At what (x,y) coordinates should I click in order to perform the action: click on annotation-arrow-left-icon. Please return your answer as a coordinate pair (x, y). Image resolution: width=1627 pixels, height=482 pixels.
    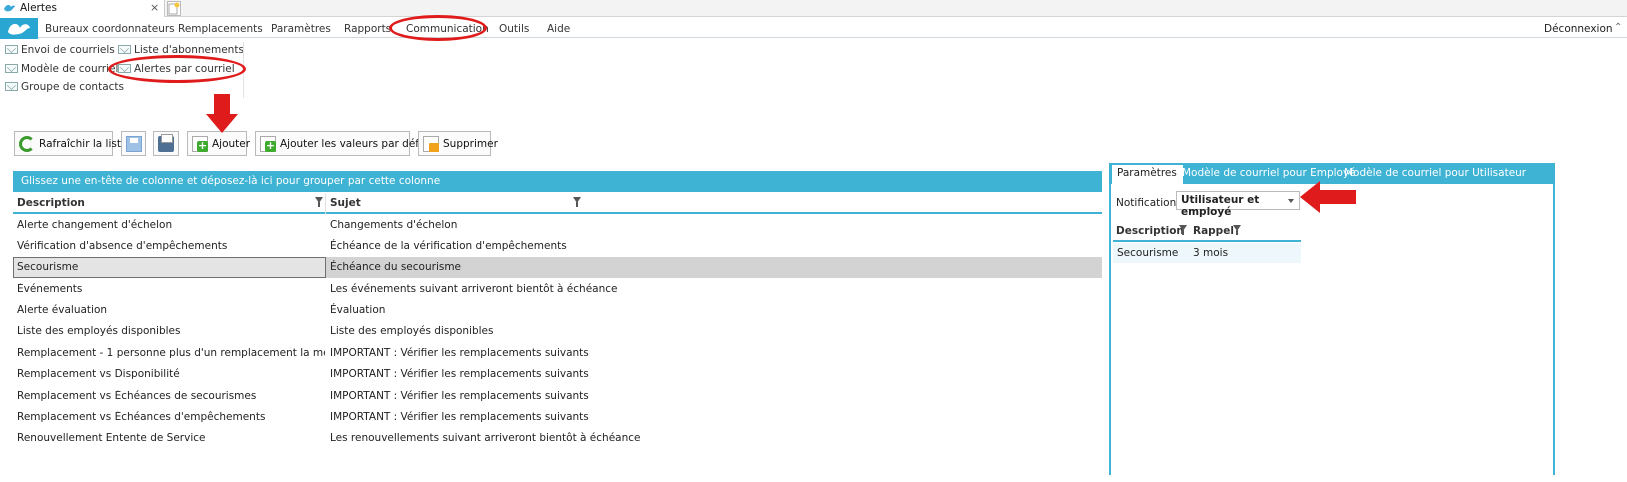
    Looking at the image, I should click on (1328, 197).